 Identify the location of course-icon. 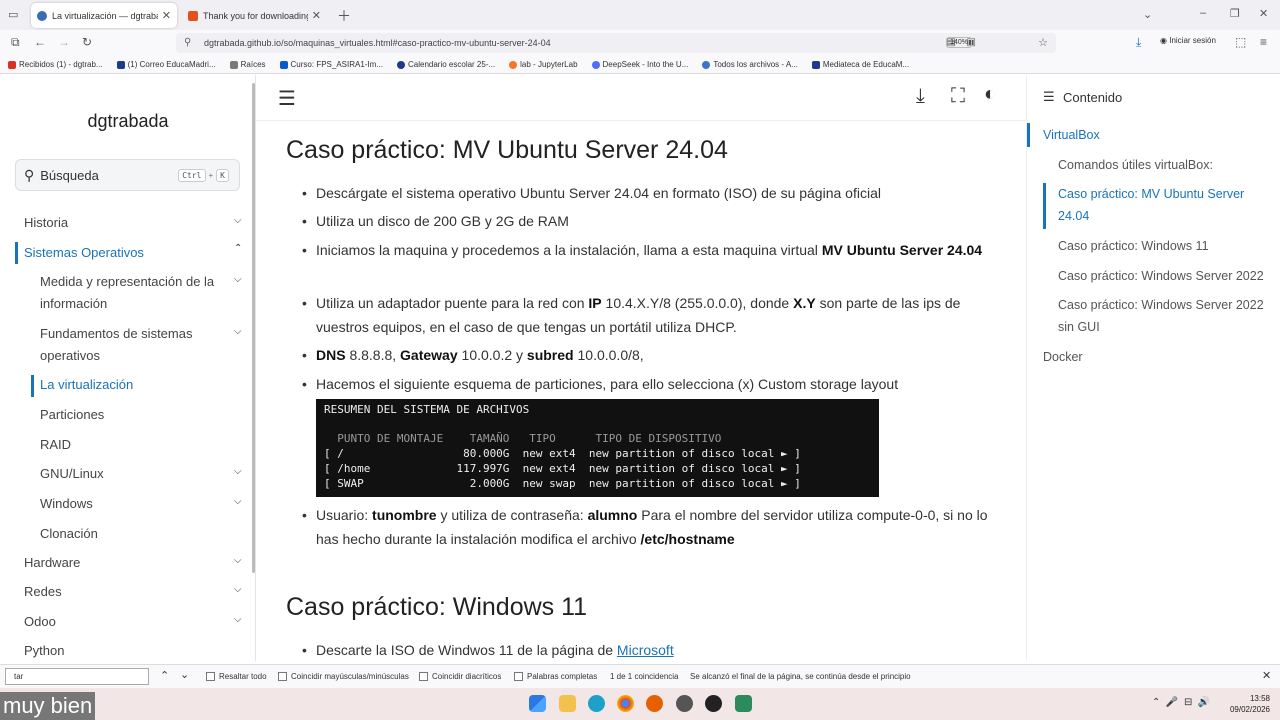
(283, 64).